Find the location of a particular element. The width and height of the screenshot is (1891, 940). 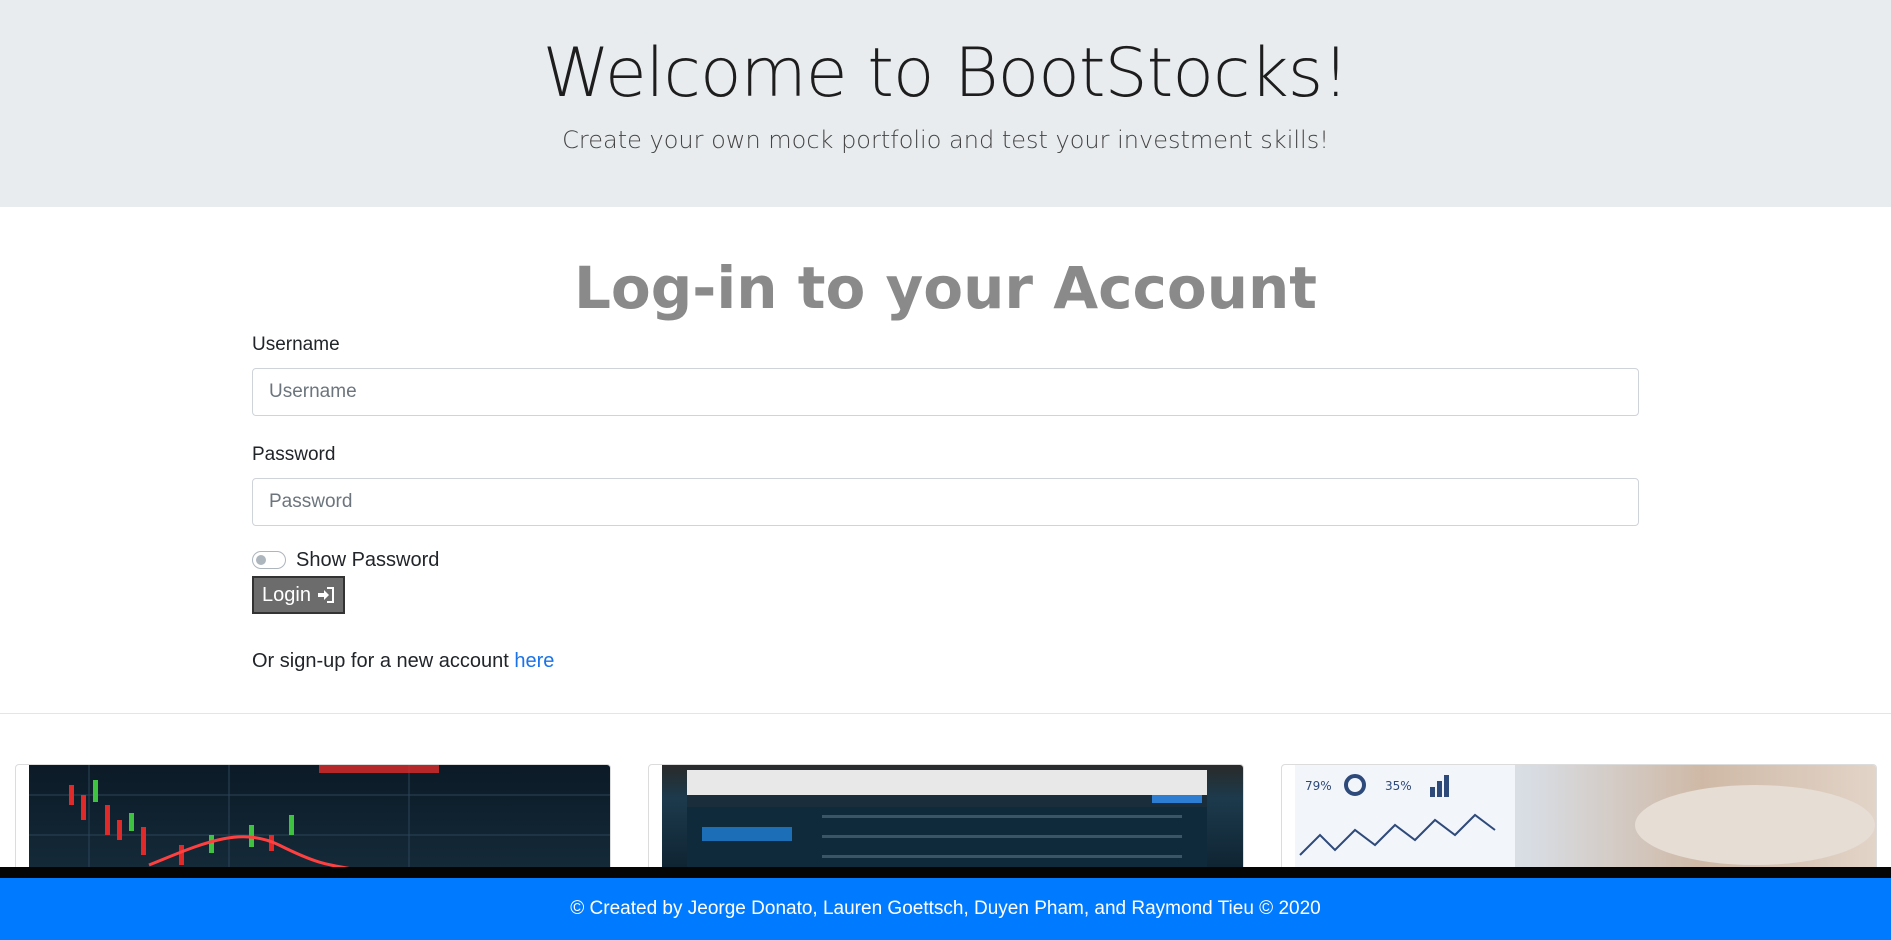

username-label: Username is located at coordinates (296, 344).